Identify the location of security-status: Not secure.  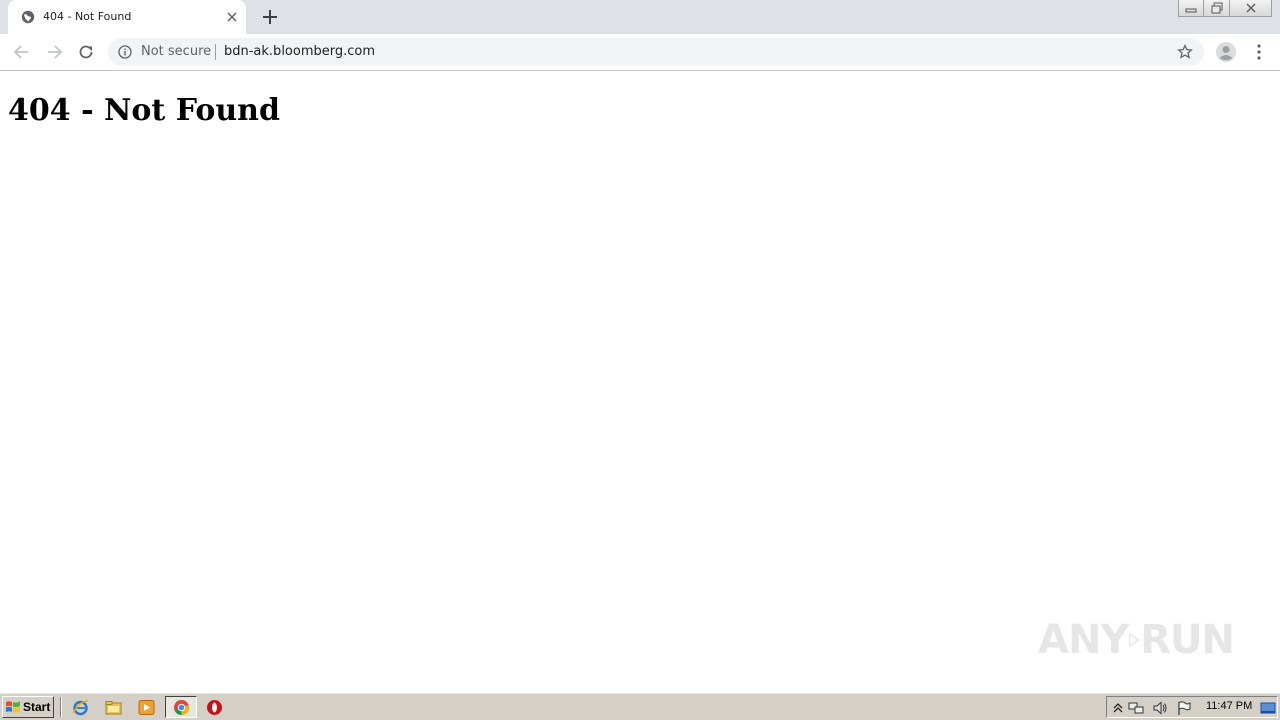
(176, 51).